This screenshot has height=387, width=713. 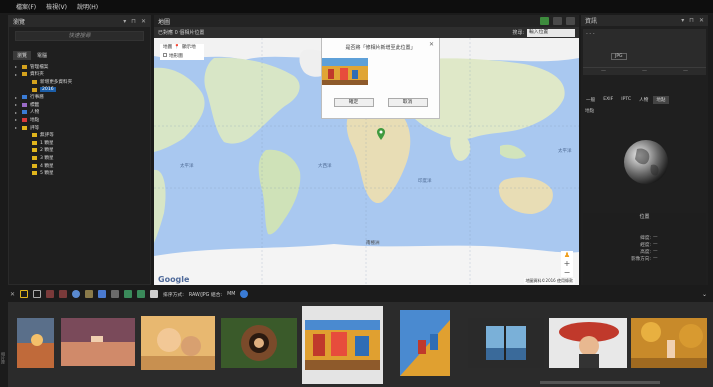 What do you see at coordinates (646, 162) in the screenshot?
I see `globe-icon` at bounding box center [646, 162].